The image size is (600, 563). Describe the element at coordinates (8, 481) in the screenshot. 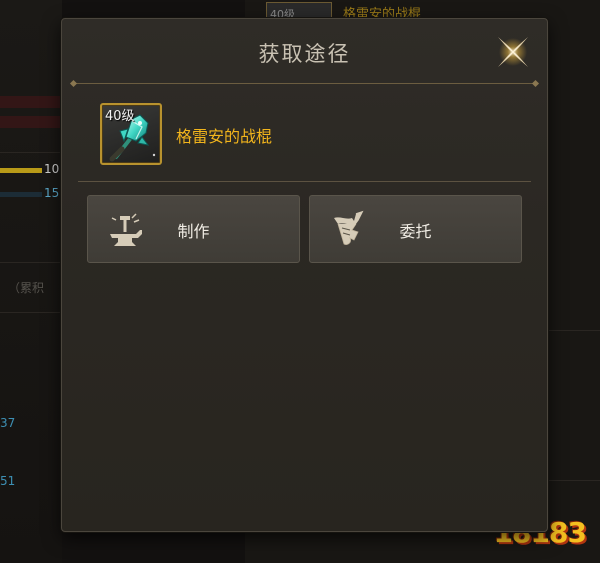

I see `bg-number: 51` at that location.